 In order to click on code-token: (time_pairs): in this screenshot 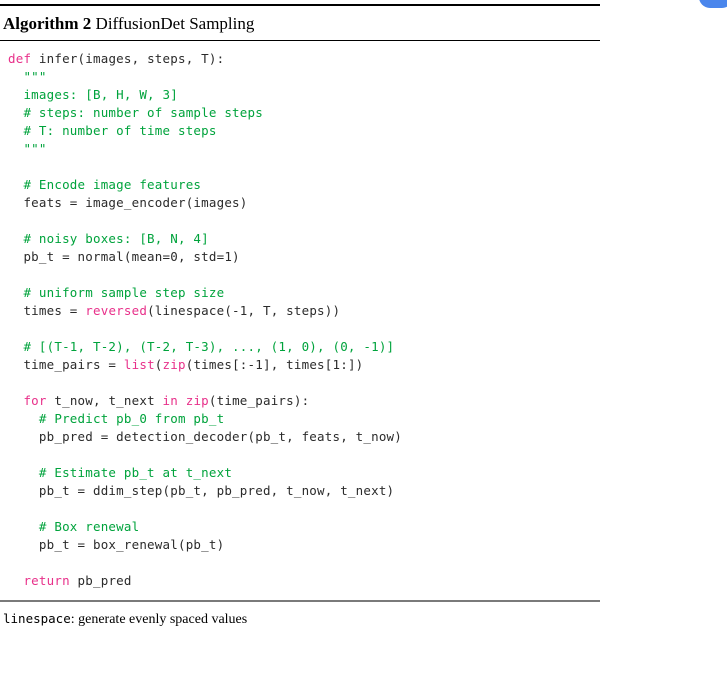, I will do `click(259, 400)`.